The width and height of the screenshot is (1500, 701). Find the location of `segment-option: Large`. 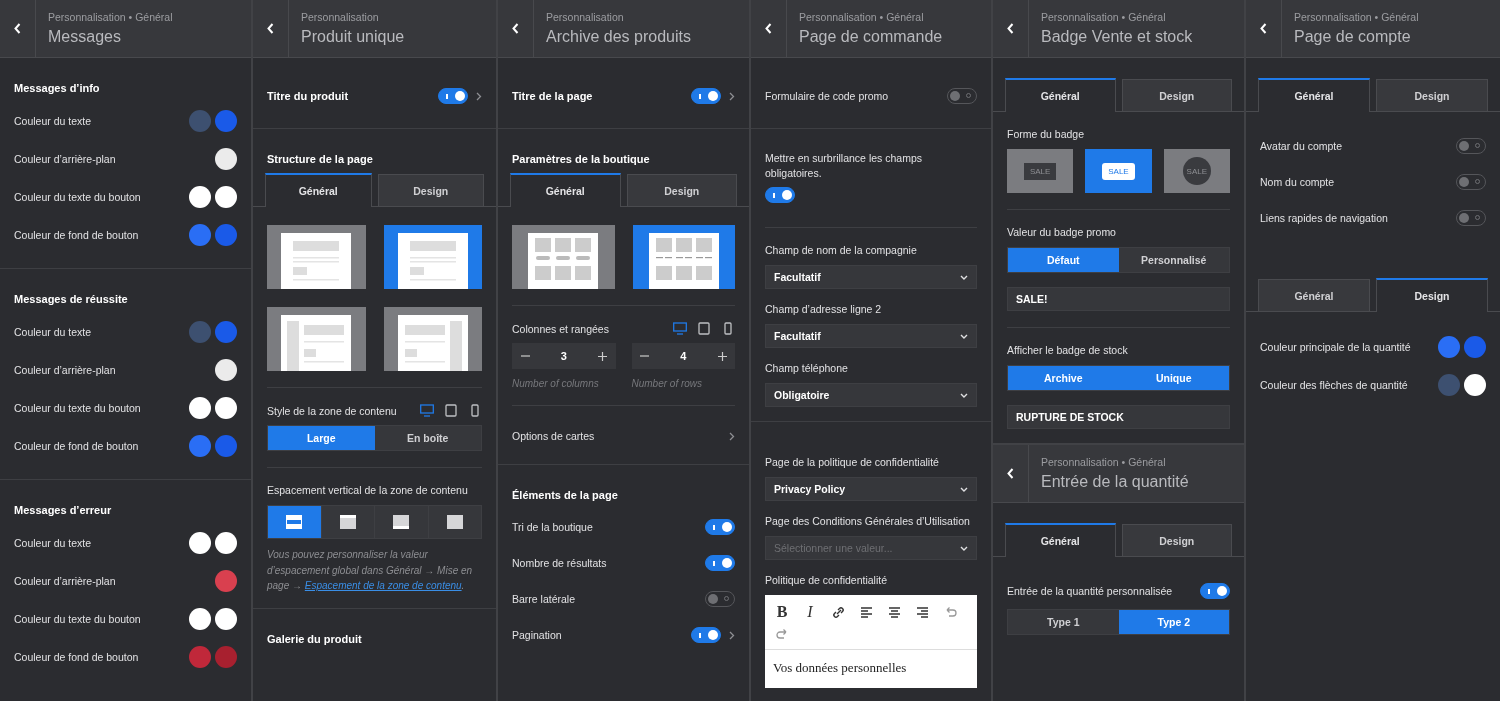

segment-option: Large is located at coordinates (321, 438).